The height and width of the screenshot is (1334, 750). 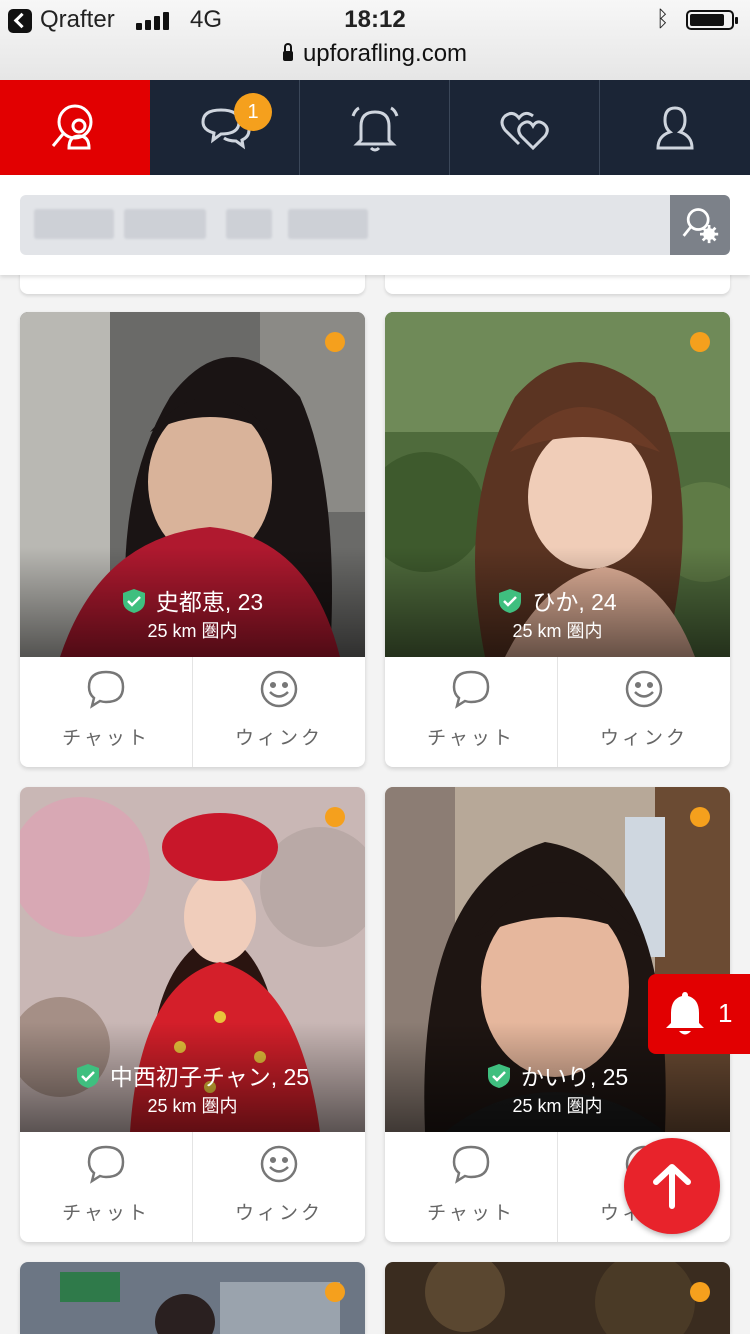 What do you see at coordinates (557, 484) in the screenshot?
I see `profile-photo: ひか, 24 25 km 圏内` at bounding box center [557, 484].